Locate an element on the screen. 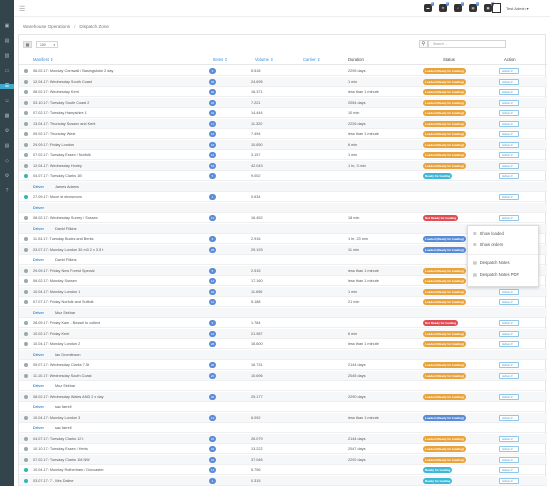  dashboard-icon: ▣ is located at coordinates (7, 26).